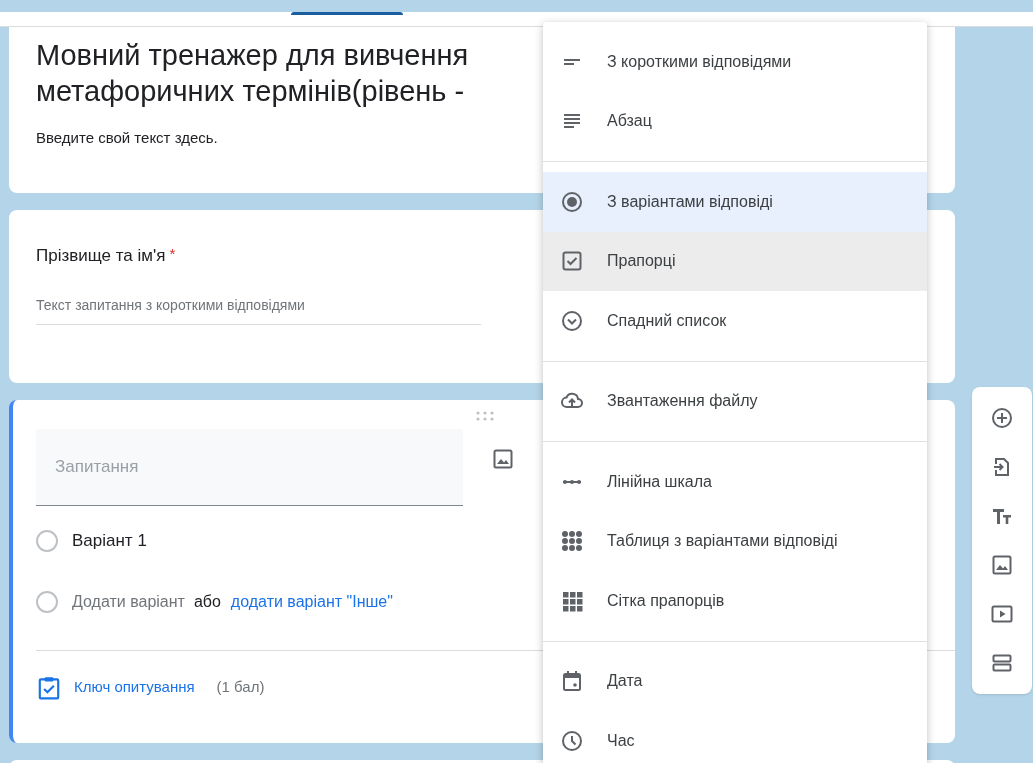 Image resolution: width=1033 pixels, height=763 pixels. I want to click on or-text: або, so click(207, 601).